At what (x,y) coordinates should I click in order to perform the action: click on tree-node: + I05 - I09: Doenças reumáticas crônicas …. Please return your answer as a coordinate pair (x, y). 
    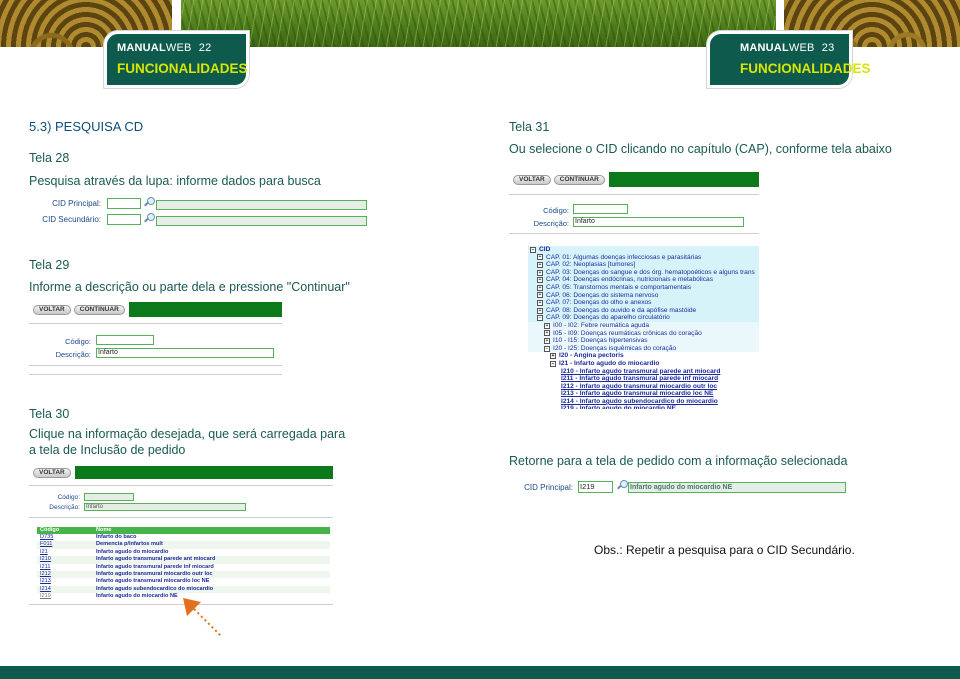
    Looking at the image, I should click on (643, 333).